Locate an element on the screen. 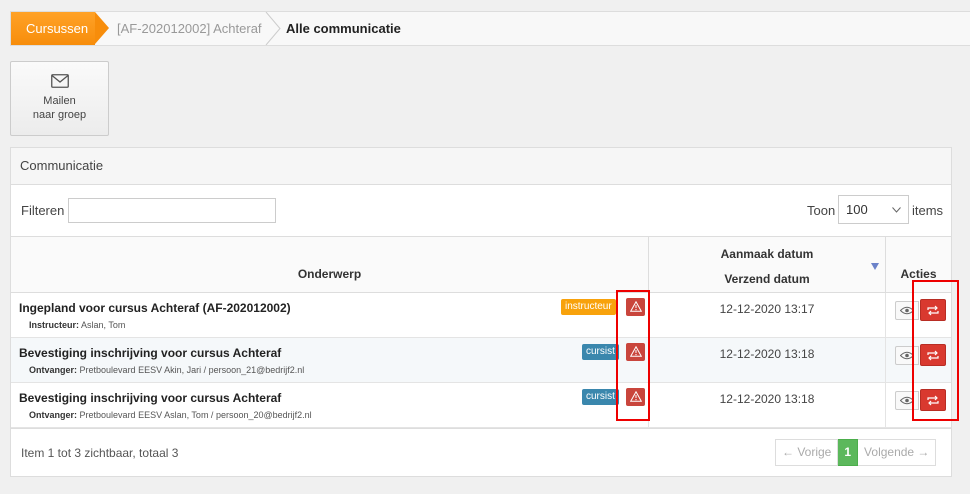 This screenshot has height=494, width=970. filter-input is located at coordinates (172, 210).